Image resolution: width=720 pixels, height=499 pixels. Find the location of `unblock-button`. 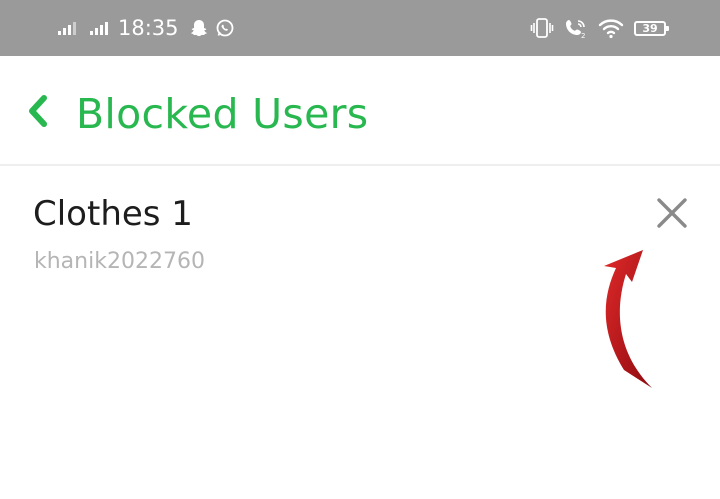

unblock-button is located at coordinates (672, 213).